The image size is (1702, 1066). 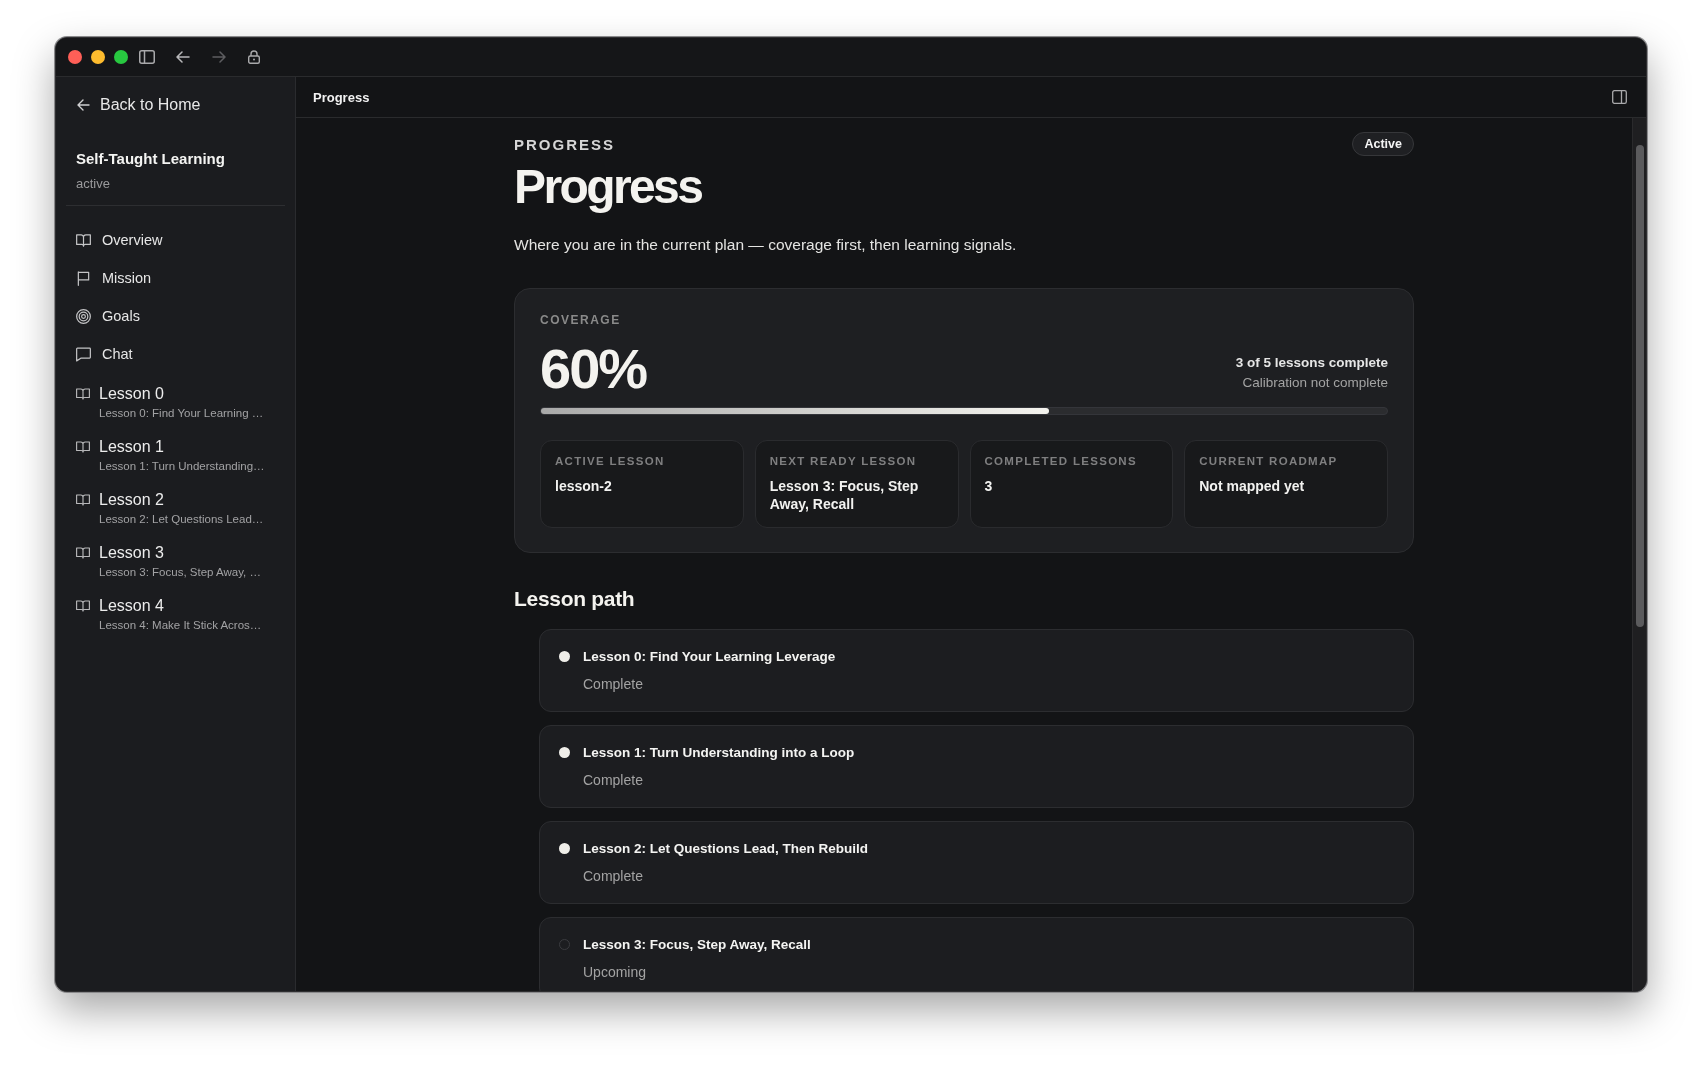 I want to click on maximize-icon, so click(x=121, y=57).